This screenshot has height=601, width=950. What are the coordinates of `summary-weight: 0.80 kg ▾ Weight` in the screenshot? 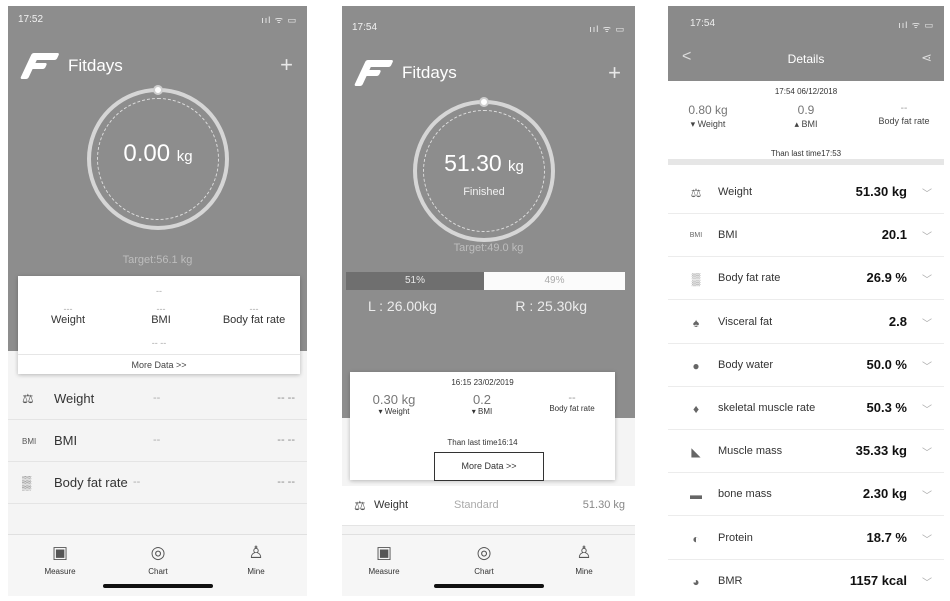 It's located at (708, 116).